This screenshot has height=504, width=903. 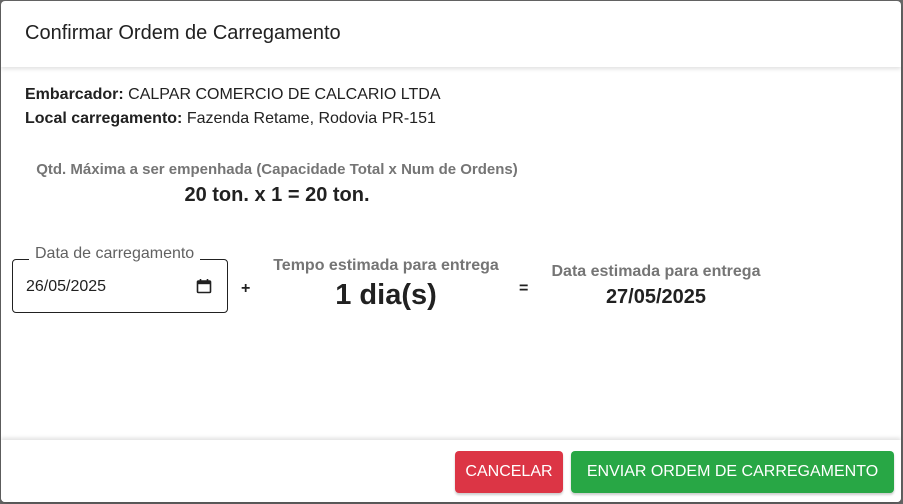 I want to click on delivery-date-value: 27/05/2025, so click(x=656, y=297).